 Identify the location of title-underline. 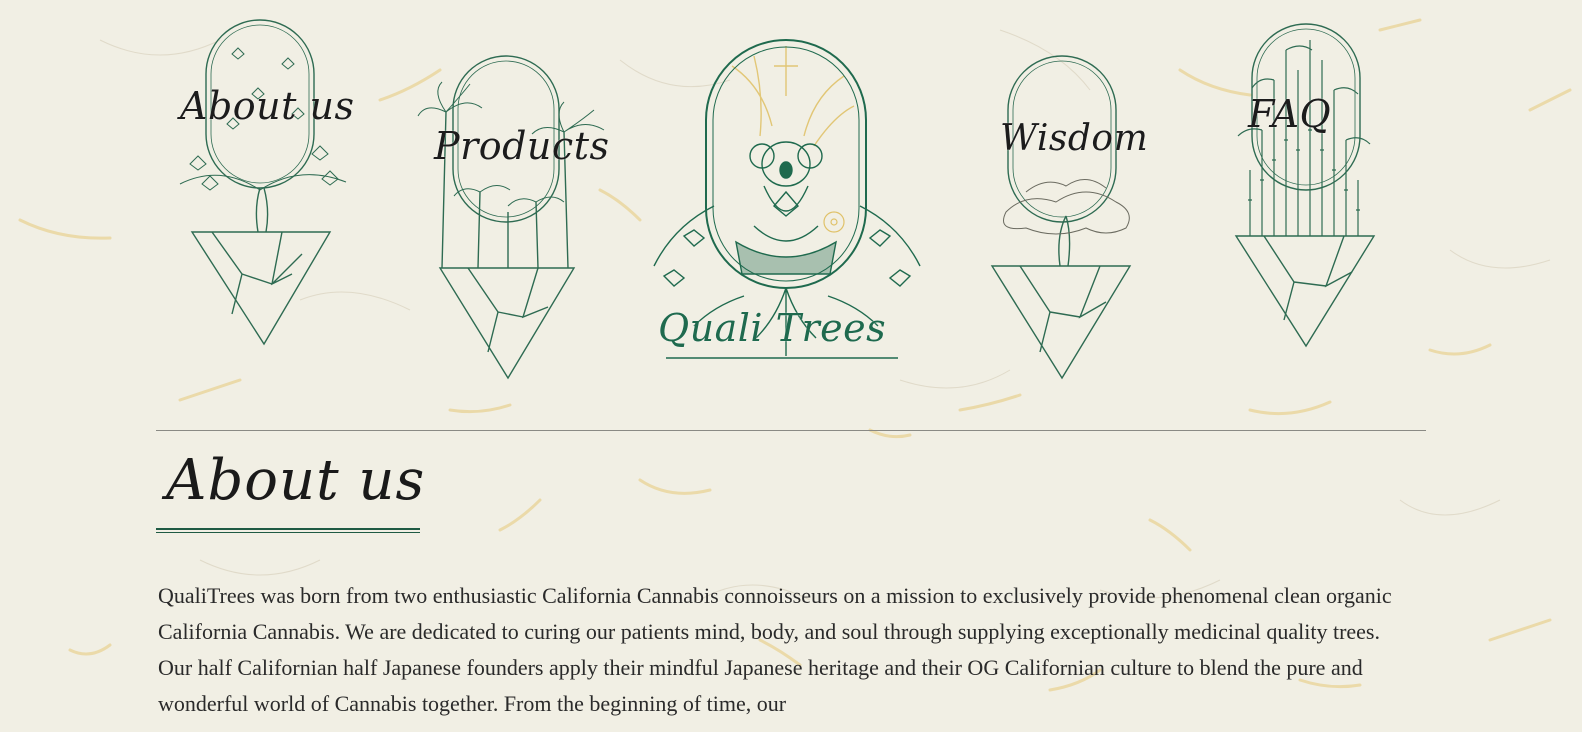
(288, 530).